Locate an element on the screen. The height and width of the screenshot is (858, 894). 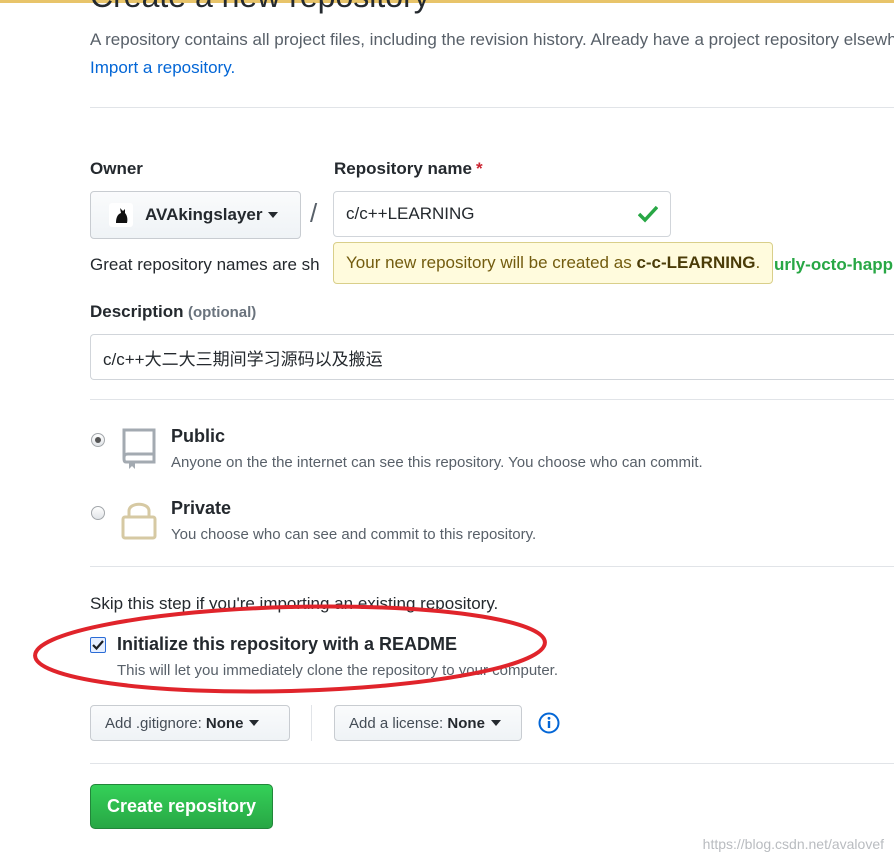
optional-hint: (optional) is located at coordinates (222, 312).